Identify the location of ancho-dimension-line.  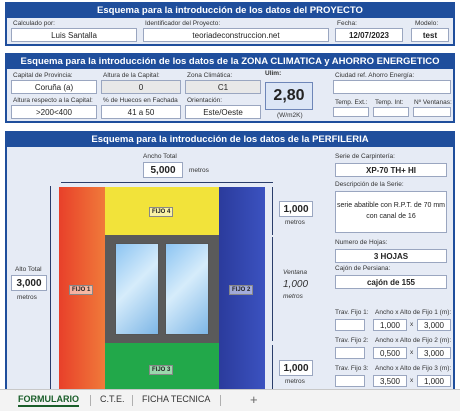
(167, 182).